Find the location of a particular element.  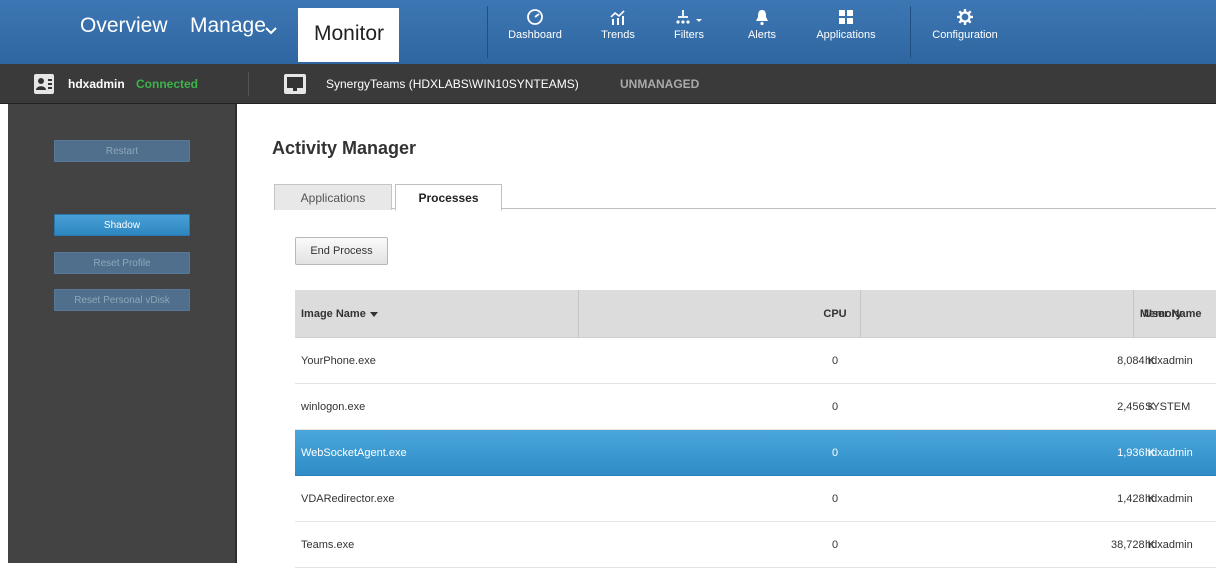

trends-chart-icon is located at coordinates (617, 17).